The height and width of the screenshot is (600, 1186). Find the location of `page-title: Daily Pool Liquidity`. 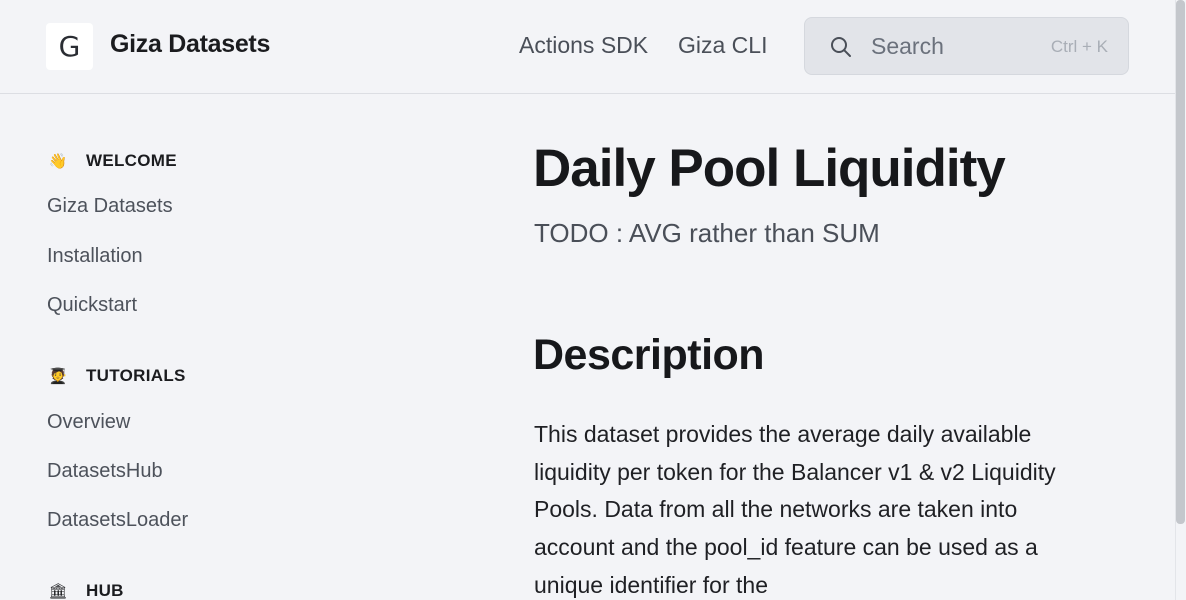

page-title: Daily Pool Liquidity is located at coordinates (769, 168).